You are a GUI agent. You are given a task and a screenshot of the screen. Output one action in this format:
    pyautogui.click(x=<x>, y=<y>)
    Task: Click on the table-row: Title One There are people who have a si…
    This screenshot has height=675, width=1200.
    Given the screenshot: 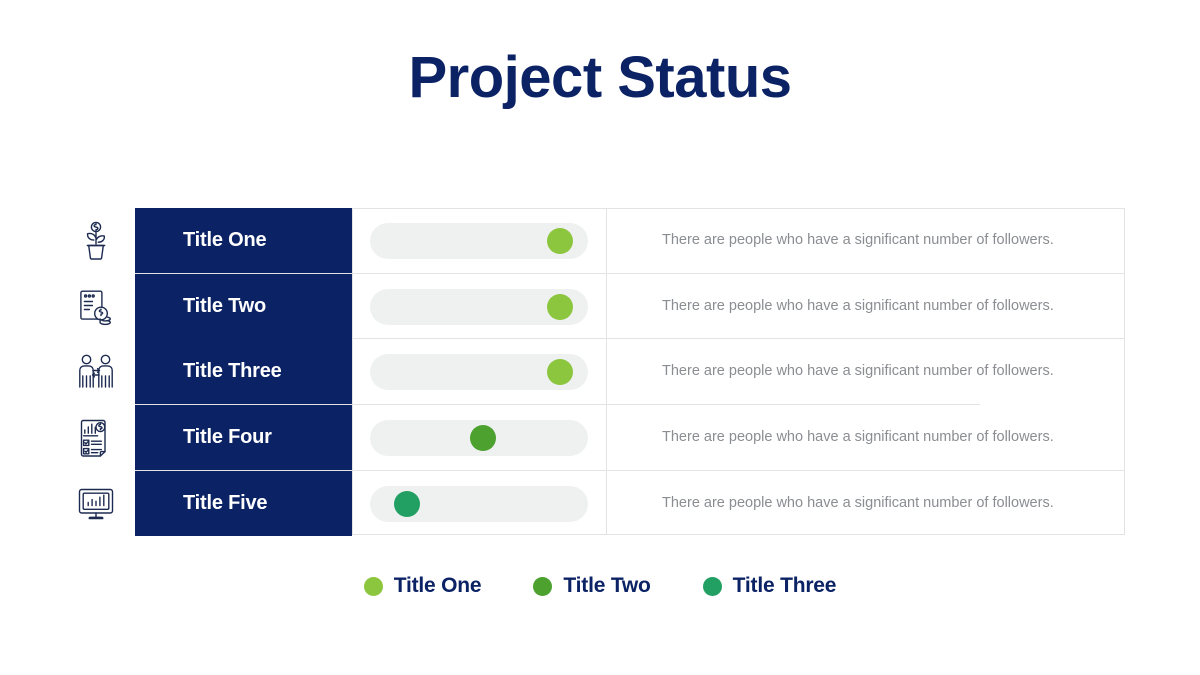 What is the action you would take?
    pyautogui.click(x=605, y=240)
    